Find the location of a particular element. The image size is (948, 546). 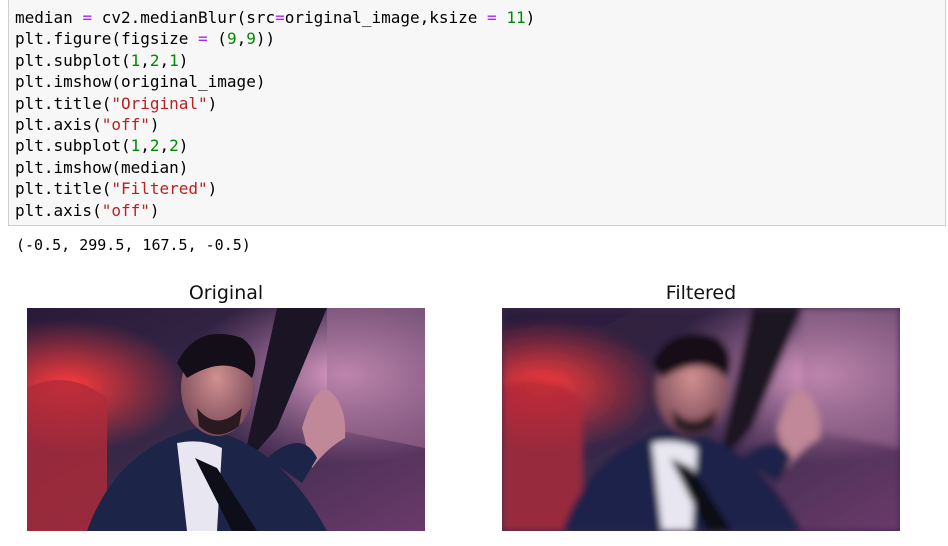

code-line: plt.subplot(1,2,2) is located at coordinates (102, 146).